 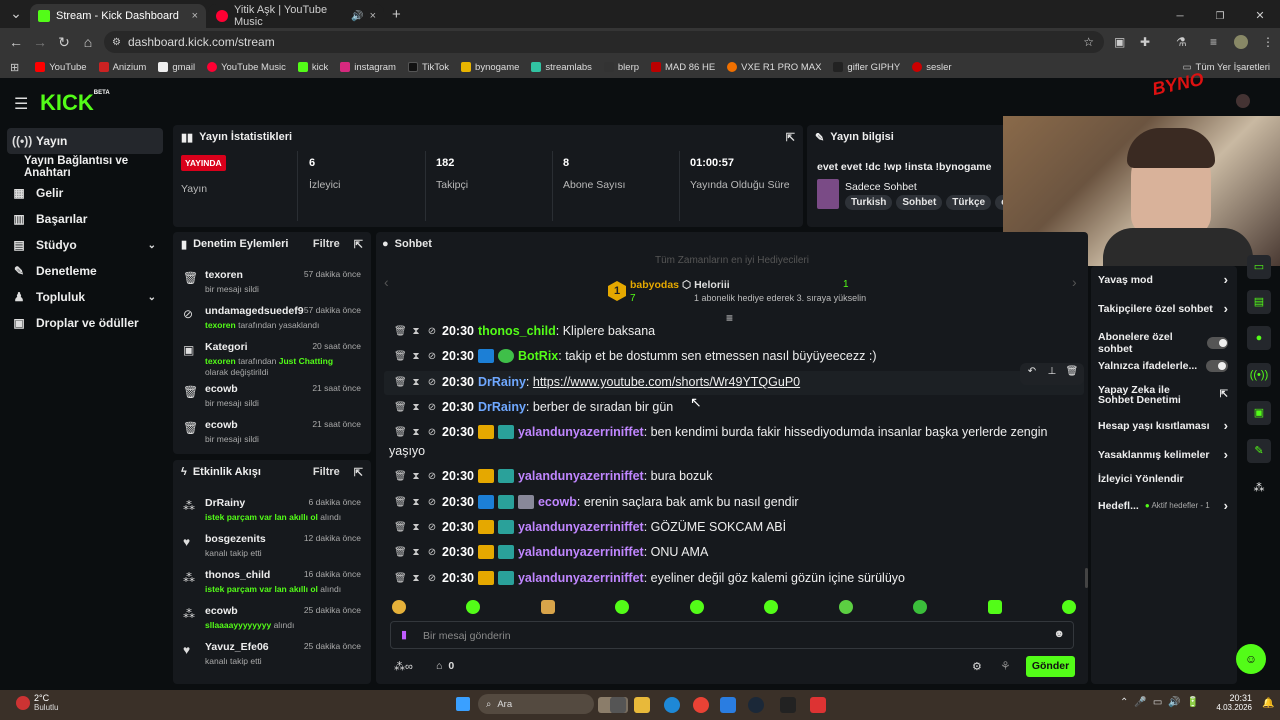 I want to click on popout-icon: ⇱, so click(x=358, y=472).